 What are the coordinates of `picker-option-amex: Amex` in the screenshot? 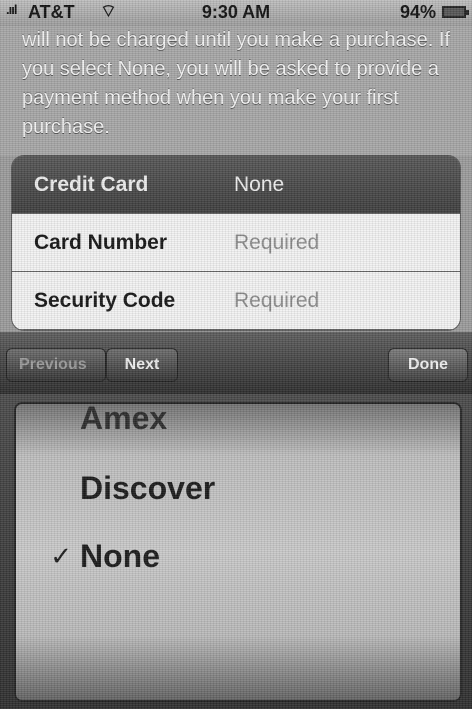 It's located at (238, 425).